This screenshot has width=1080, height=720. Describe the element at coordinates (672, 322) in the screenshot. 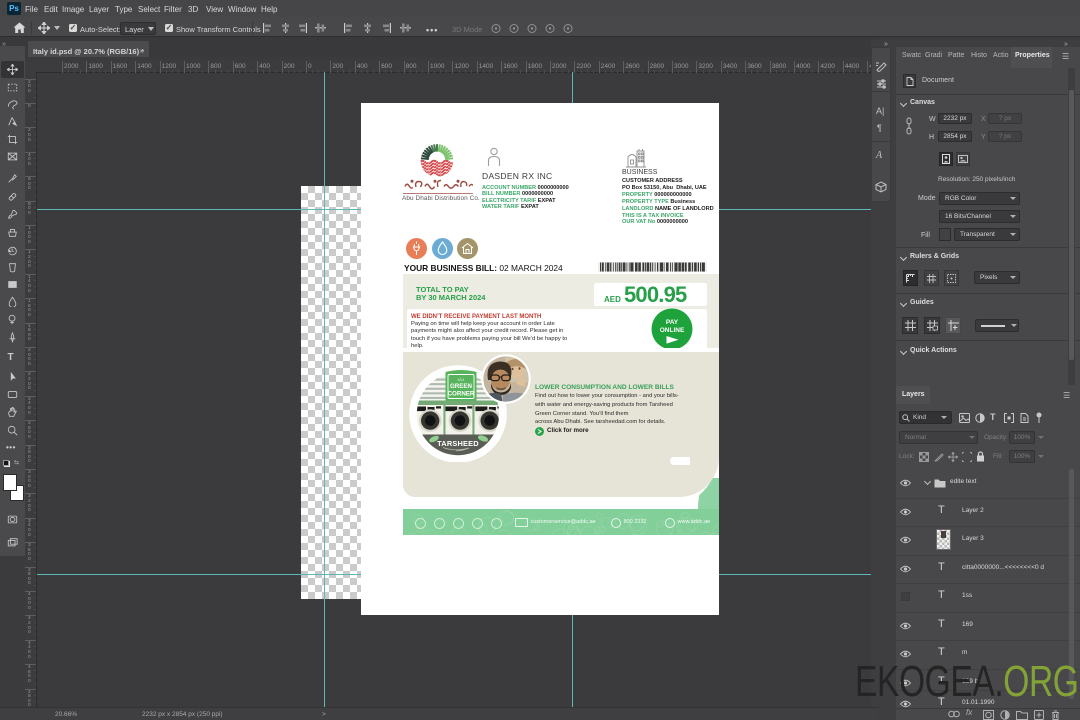

I see `svg-text: PAY` at that location.